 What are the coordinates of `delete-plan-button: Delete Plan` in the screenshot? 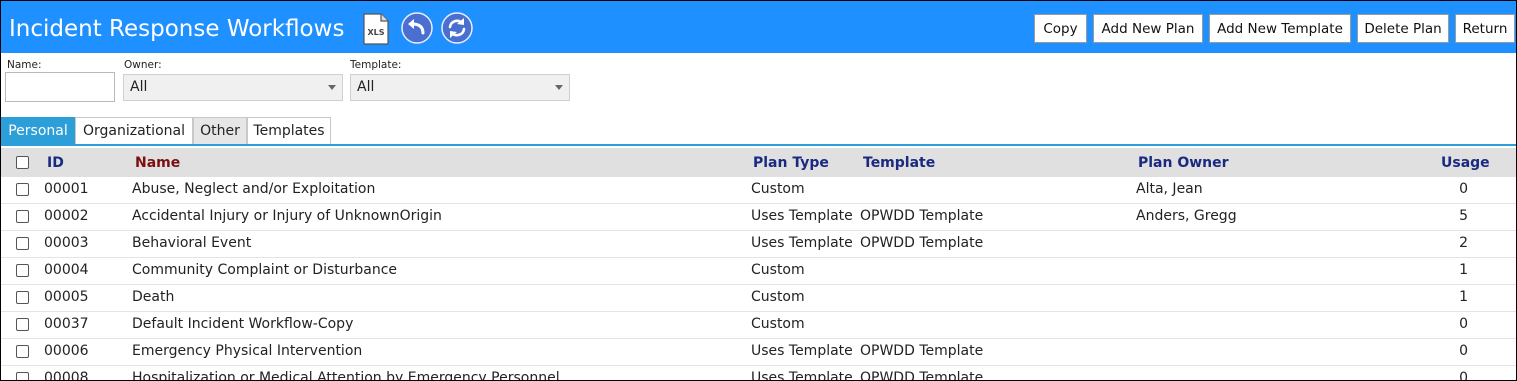 It's located at (1403, 28).